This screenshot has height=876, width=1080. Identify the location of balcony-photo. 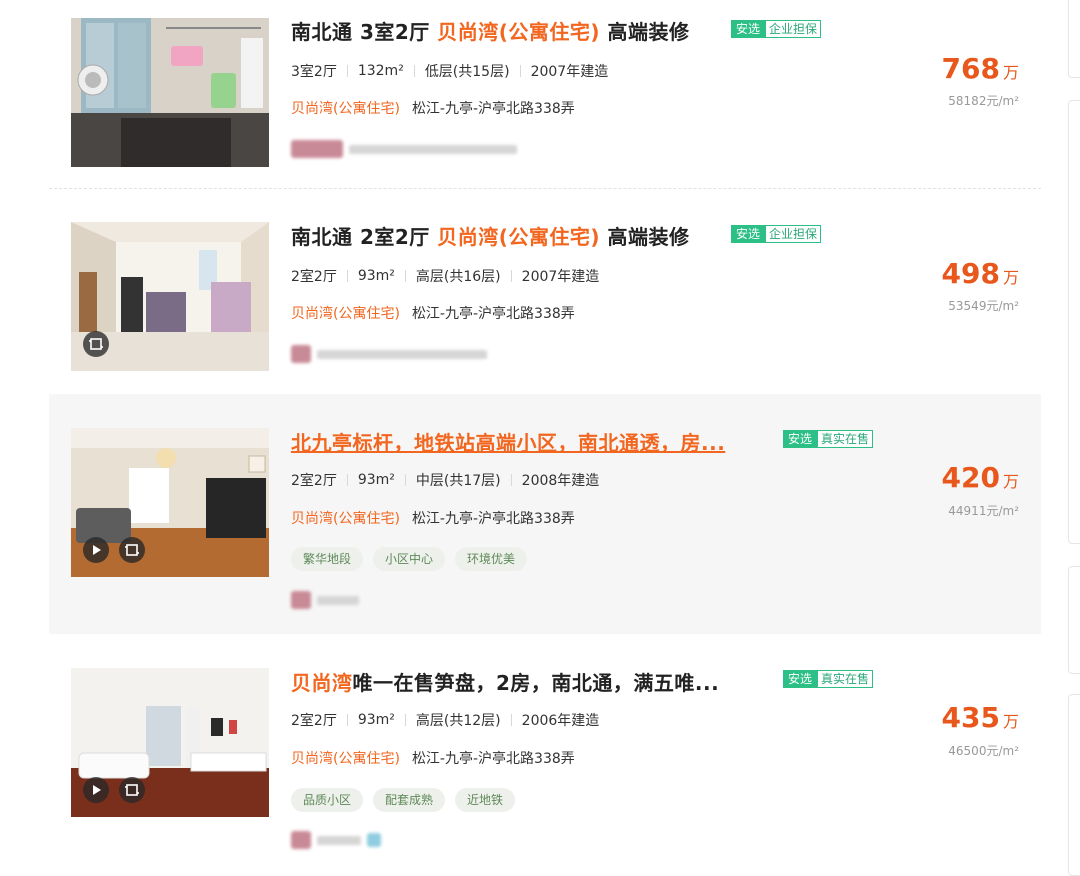
(170, 92).